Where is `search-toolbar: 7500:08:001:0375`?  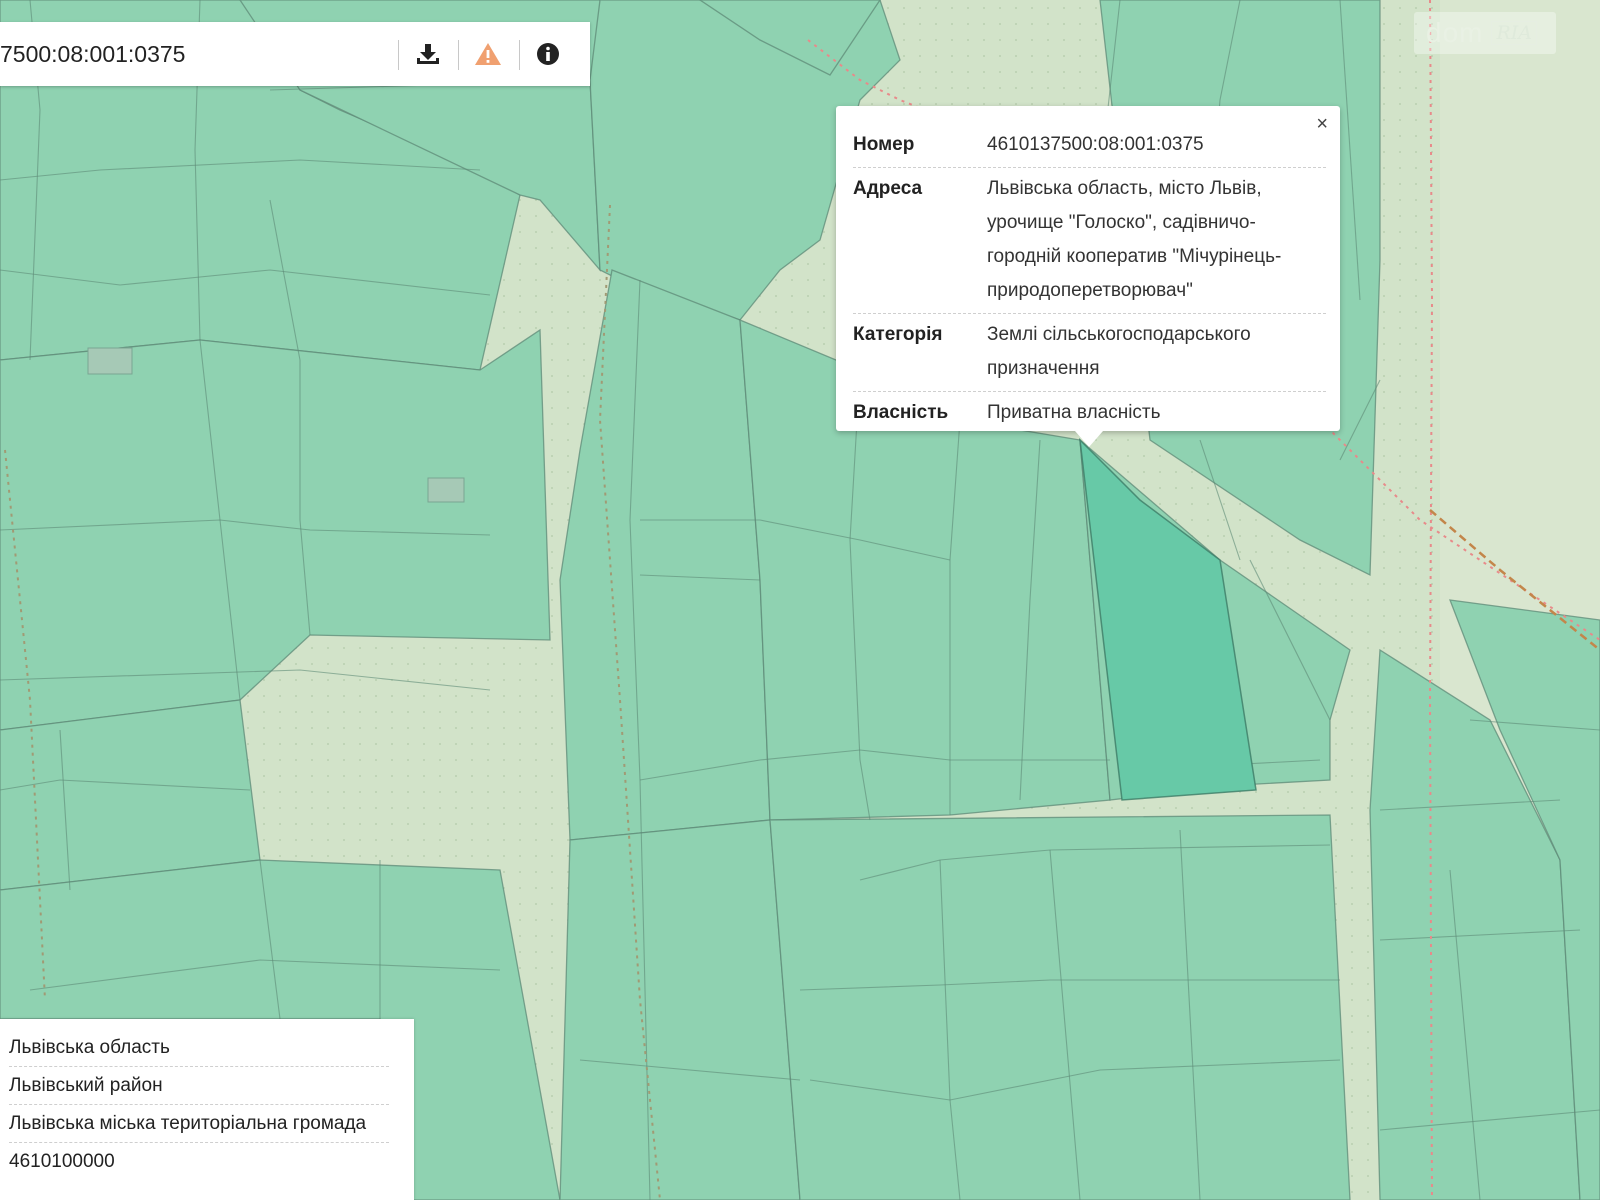
search-toolbar: 7500:08:001:0375 is located at coordinates (295, 54).